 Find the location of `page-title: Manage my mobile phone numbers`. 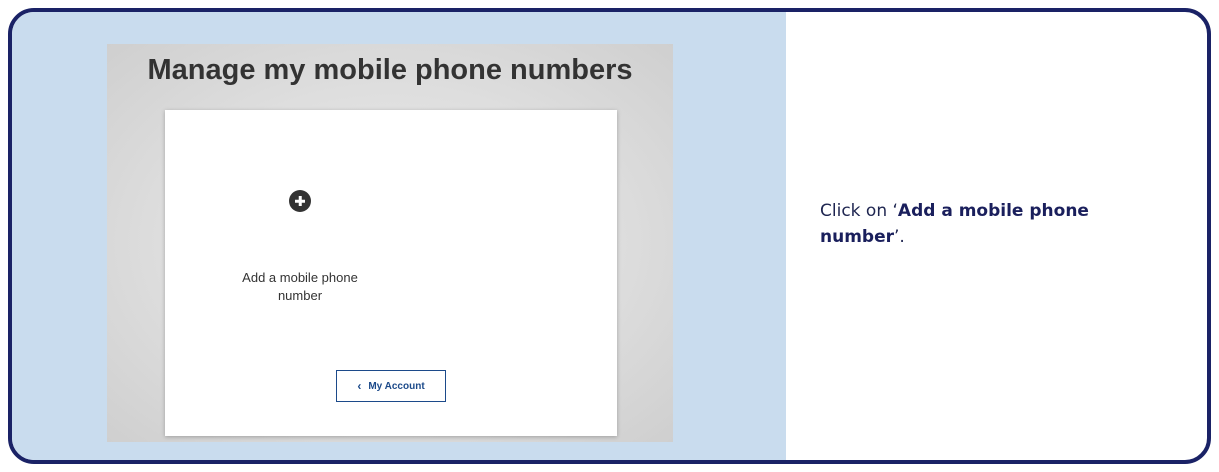

page-title: Manage my mobile phone numbers is located at coordinates (390, 70).